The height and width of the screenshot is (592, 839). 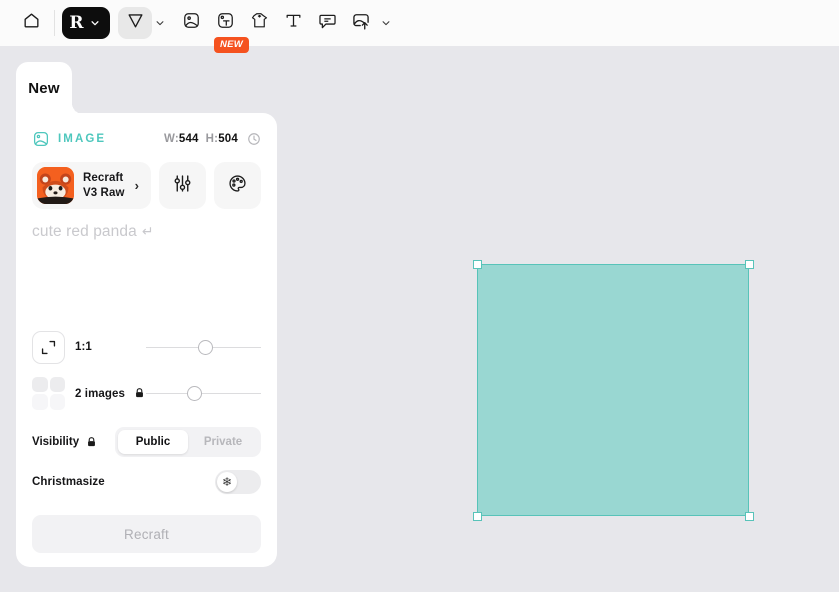 What do you see at coordinates (55, 185) in the screenshot?
I see `red-panda-avatar` at bounding box center [55, 185].